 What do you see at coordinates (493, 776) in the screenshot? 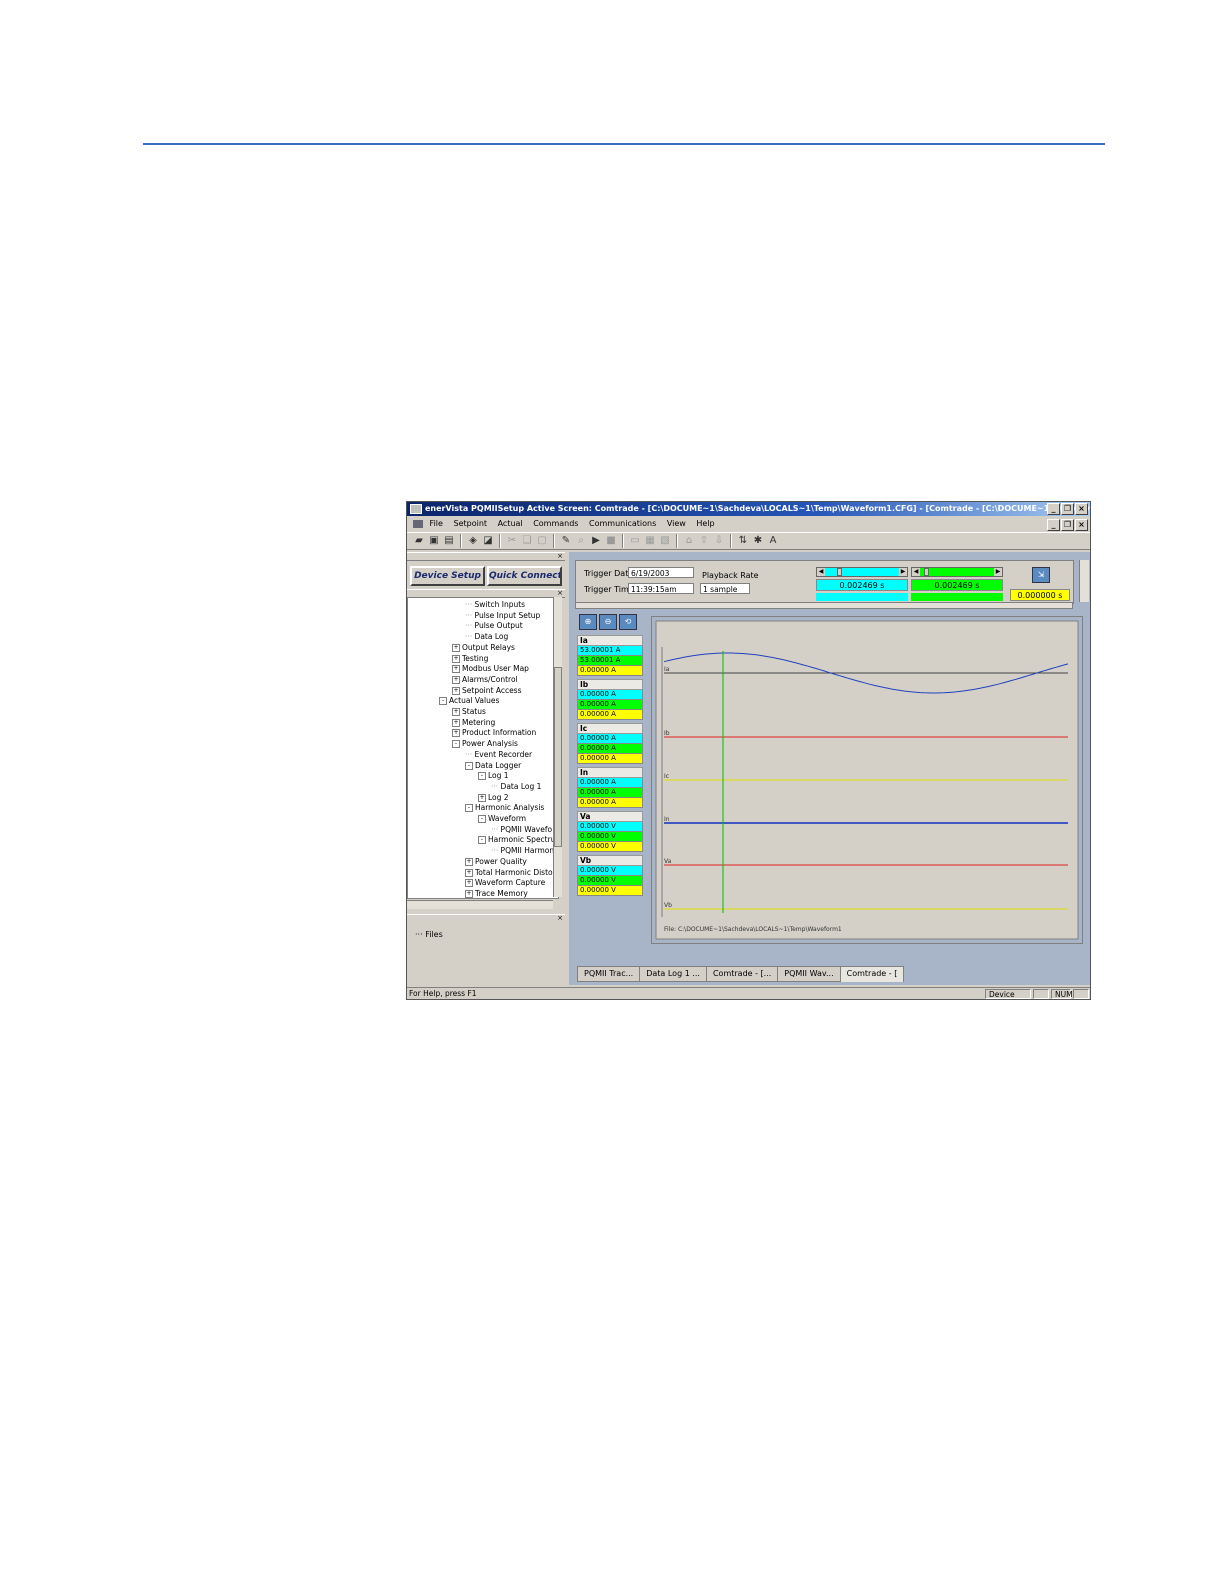
I see `tree-item: - Log 1` at bounding box center [493, 776].